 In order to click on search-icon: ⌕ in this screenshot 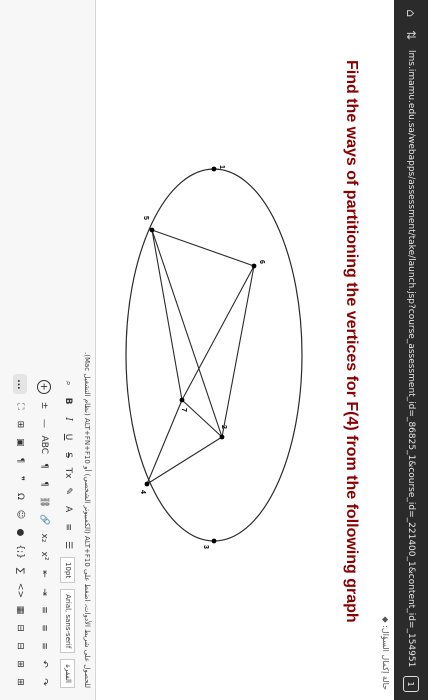, I will do `click(68, 383)`.